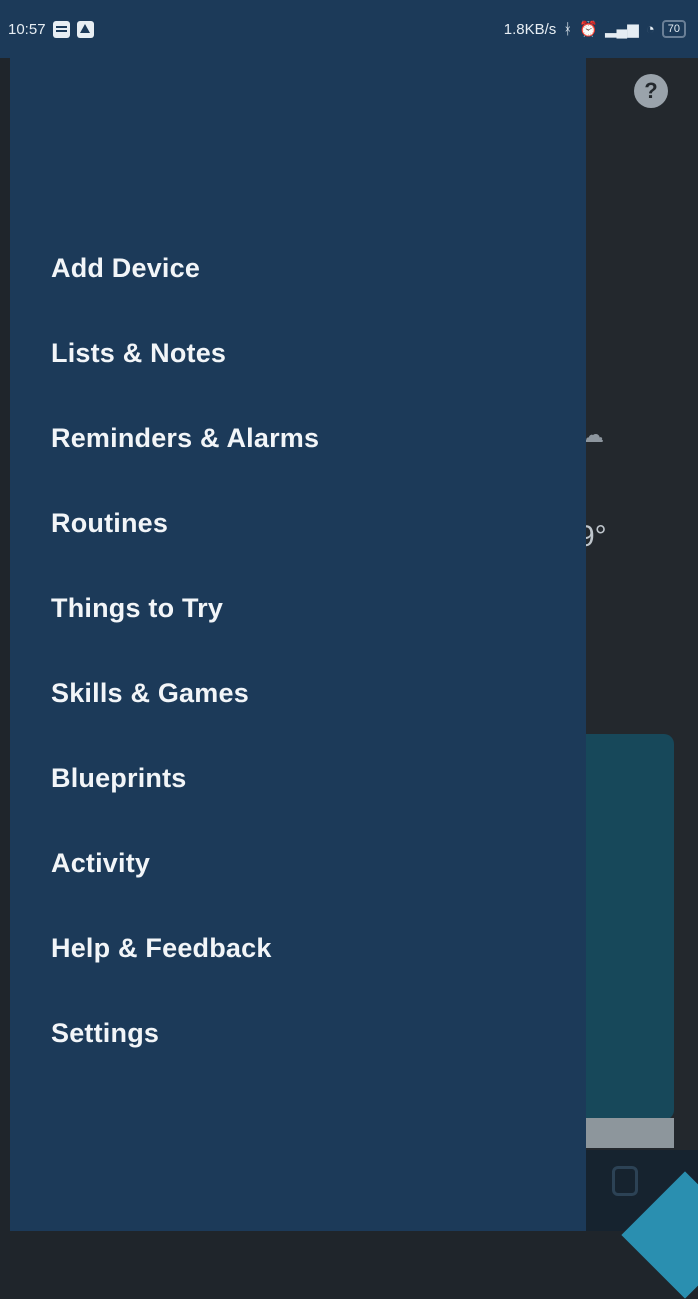 The height and width of the screenshot is (1299, 698). What do you see at coordinates (85, 29) in the screenshot?
I see `navigation-icon` at bounding box center [85, 29].